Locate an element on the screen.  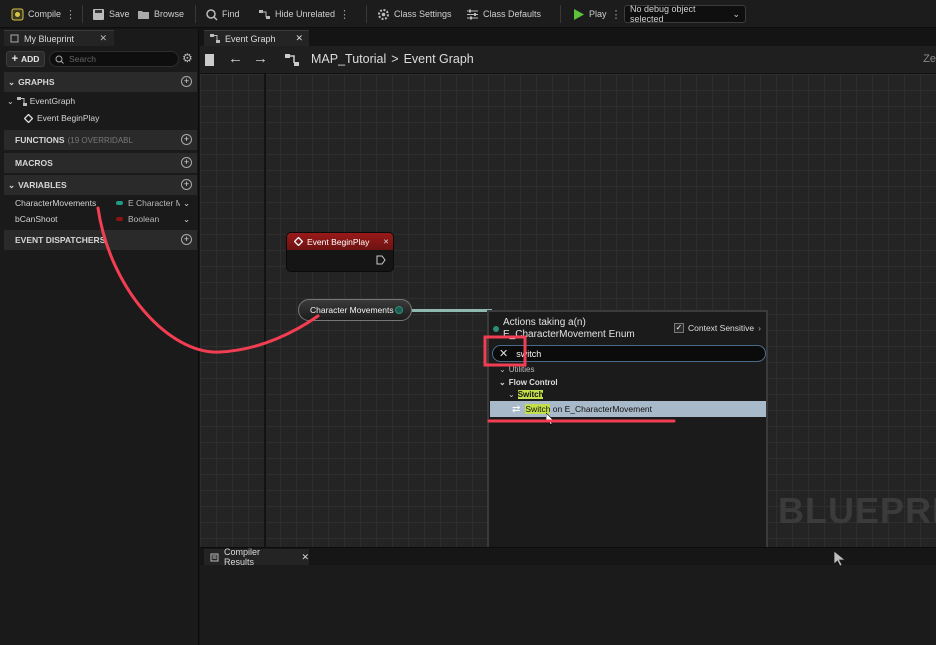
tree-category-switch: ⌄ Switch is located at coordinates (526, 394).